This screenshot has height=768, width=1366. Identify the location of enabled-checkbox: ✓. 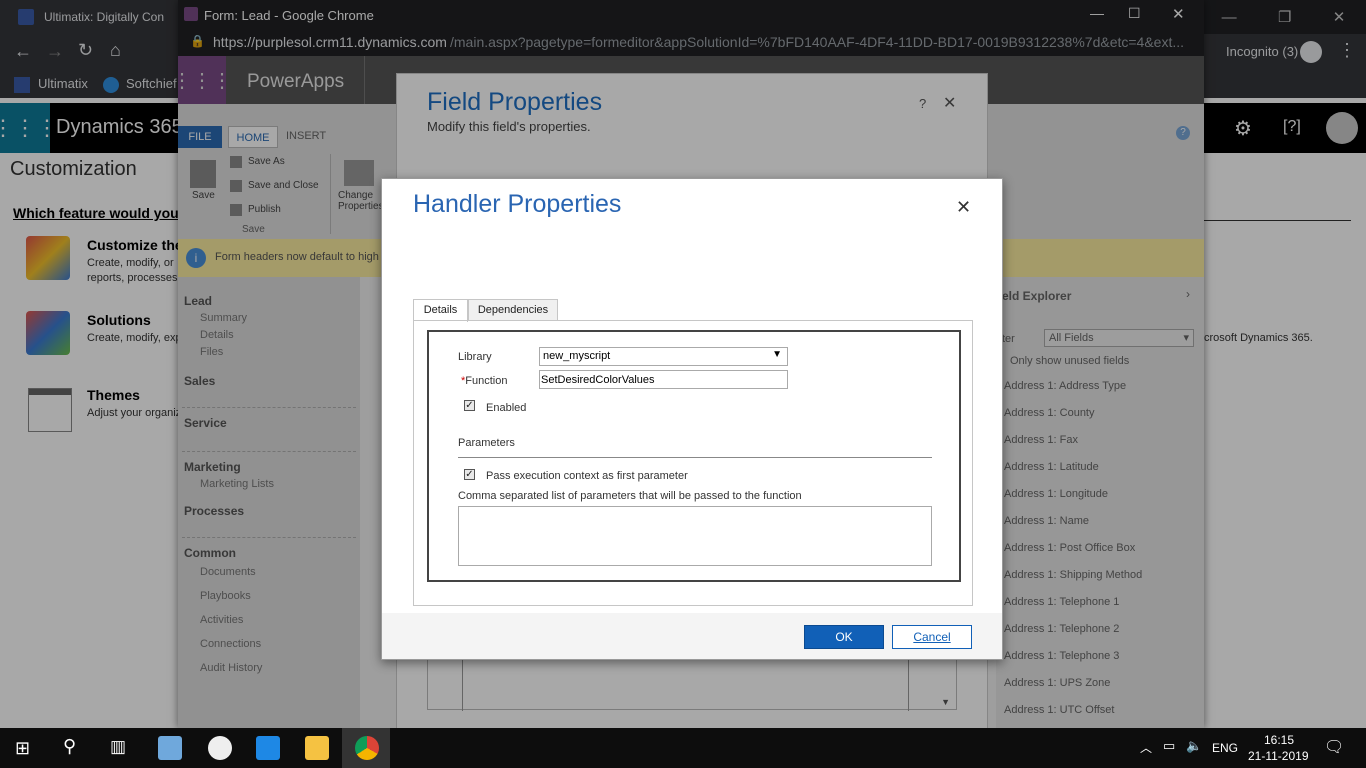
(469, 405).